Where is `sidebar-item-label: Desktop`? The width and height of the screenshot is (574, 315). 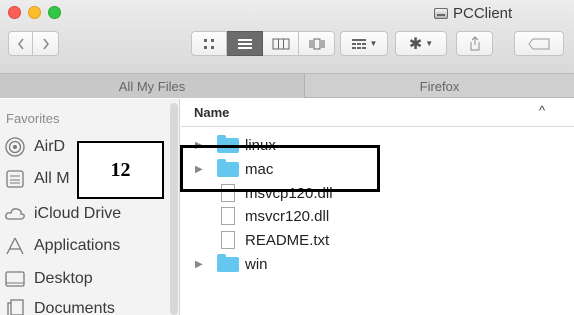 sidebar-item-label: Desktop is located at coordinates (63, 278).